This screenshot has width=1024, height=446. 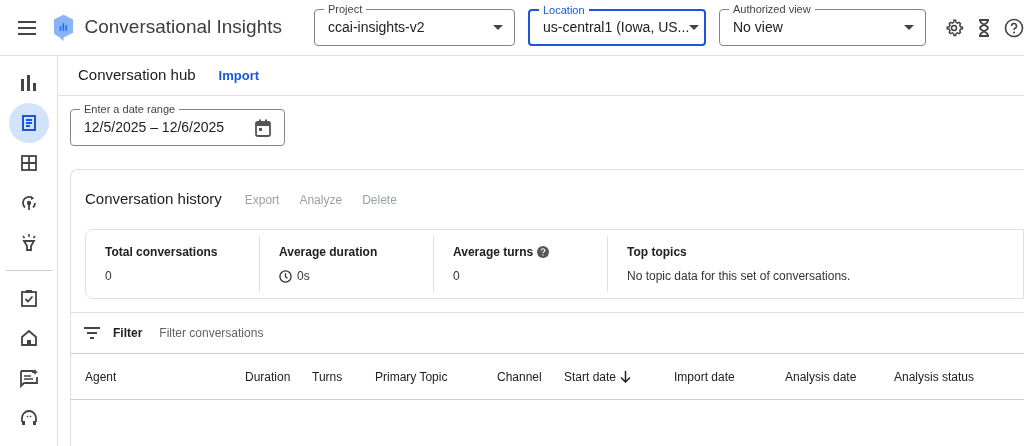 I want to click on filter-icon, so click(x=92, y=333).